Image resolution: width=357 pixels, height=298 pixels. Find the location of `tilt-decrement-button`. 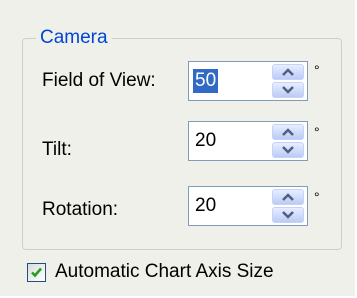

tilt-decrement-button is located at coordinates (288, 150).